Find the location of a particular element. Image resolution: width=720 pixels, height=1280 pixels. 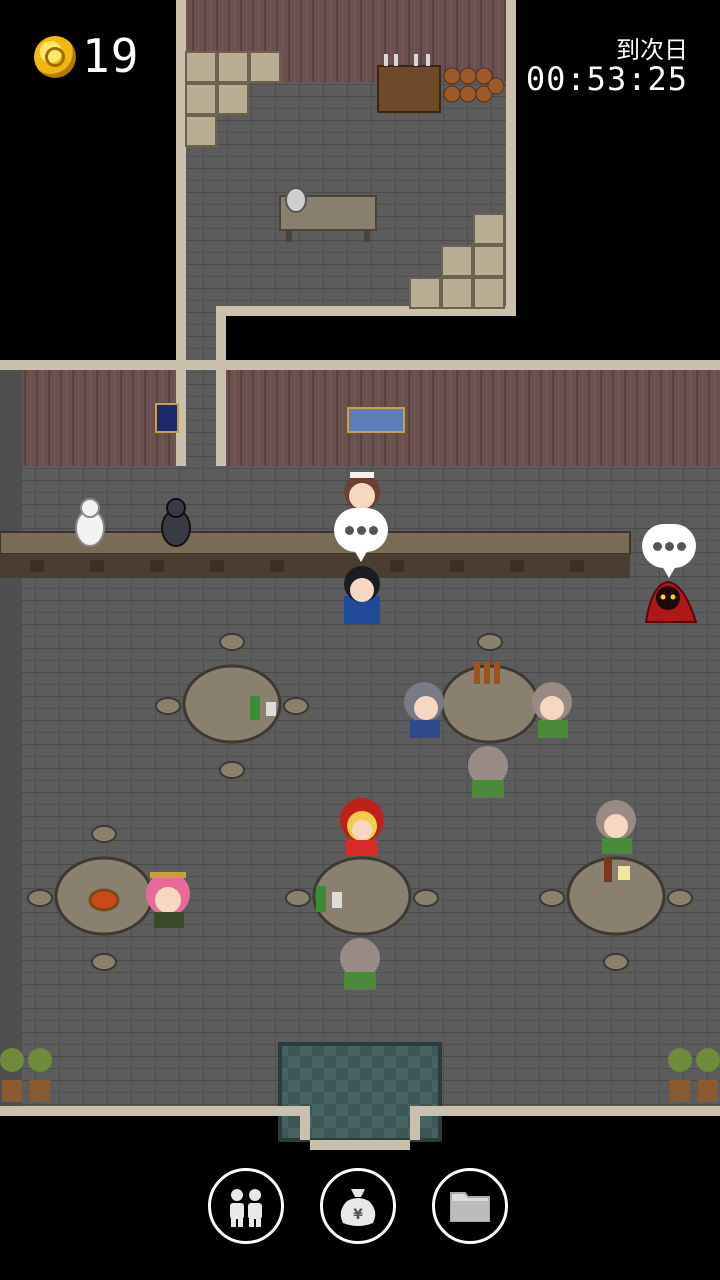

player-character is located at coordinates (362, 595).